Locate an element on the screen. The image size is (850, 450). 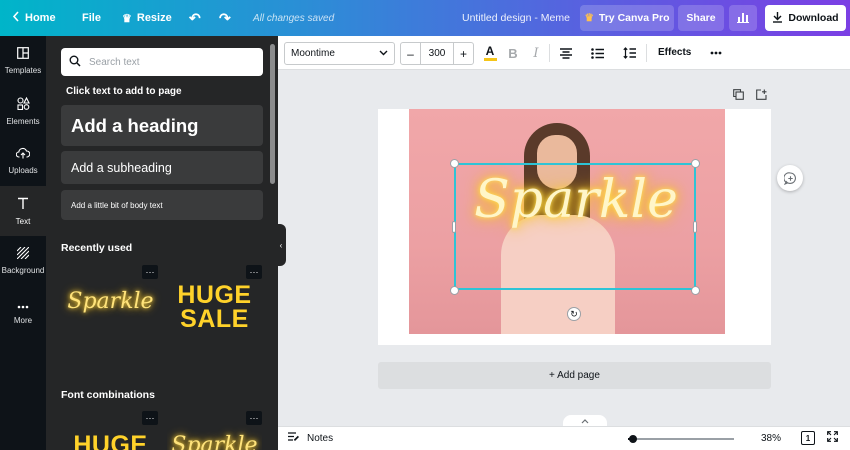
rail-item-text: Text is located at coordinates (23, 211).